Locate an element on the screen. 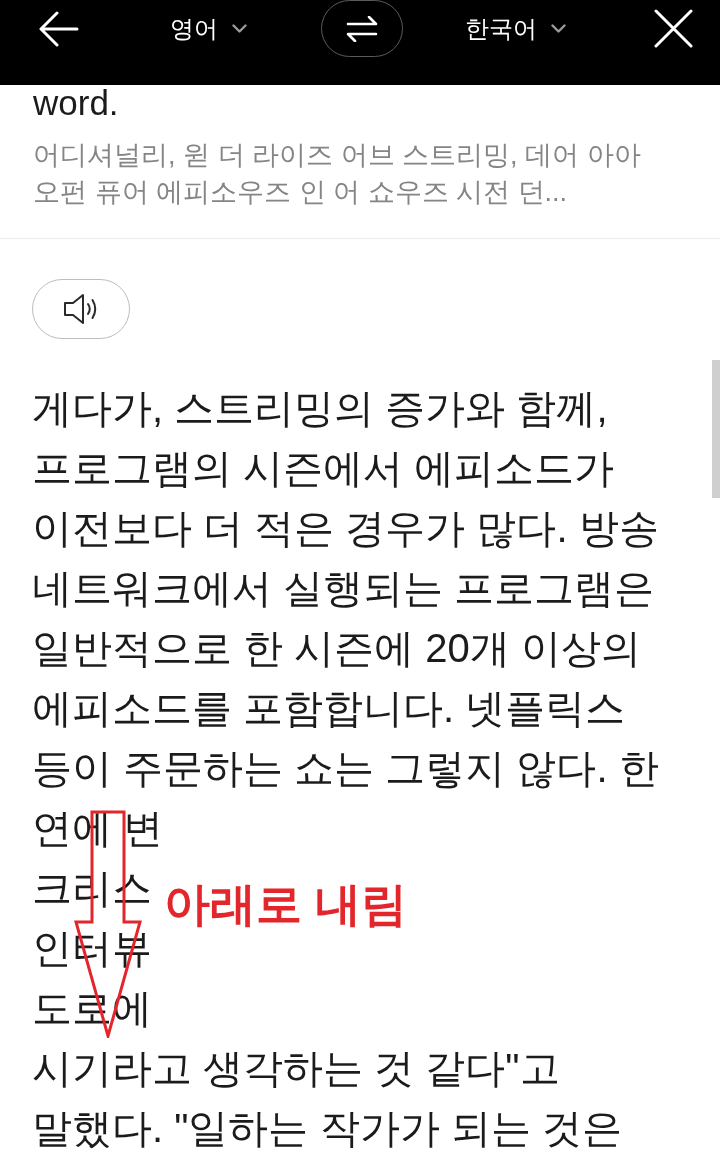 This screenshot has height=1151, width=720. back-button is located at coordinates (59, 28).